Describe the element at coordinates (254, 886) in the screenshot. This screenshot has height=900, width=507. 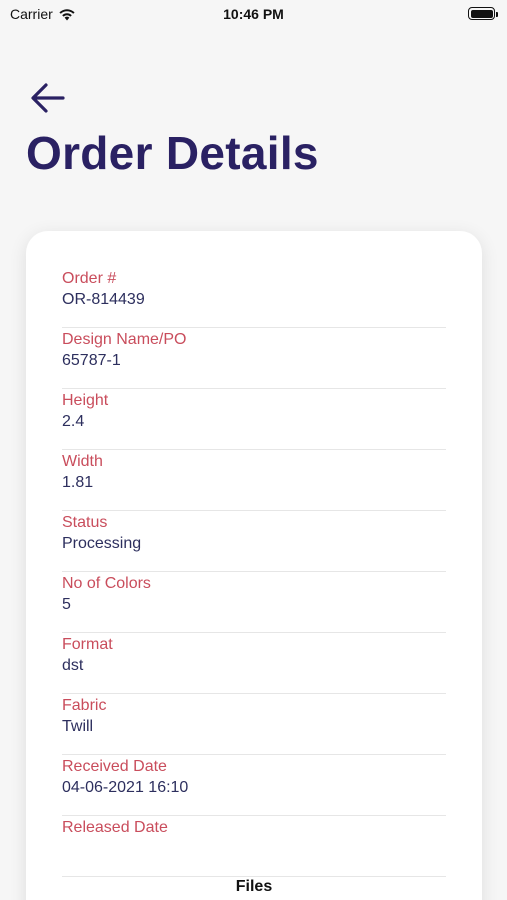
I see `files-section-title: Files` at that location.